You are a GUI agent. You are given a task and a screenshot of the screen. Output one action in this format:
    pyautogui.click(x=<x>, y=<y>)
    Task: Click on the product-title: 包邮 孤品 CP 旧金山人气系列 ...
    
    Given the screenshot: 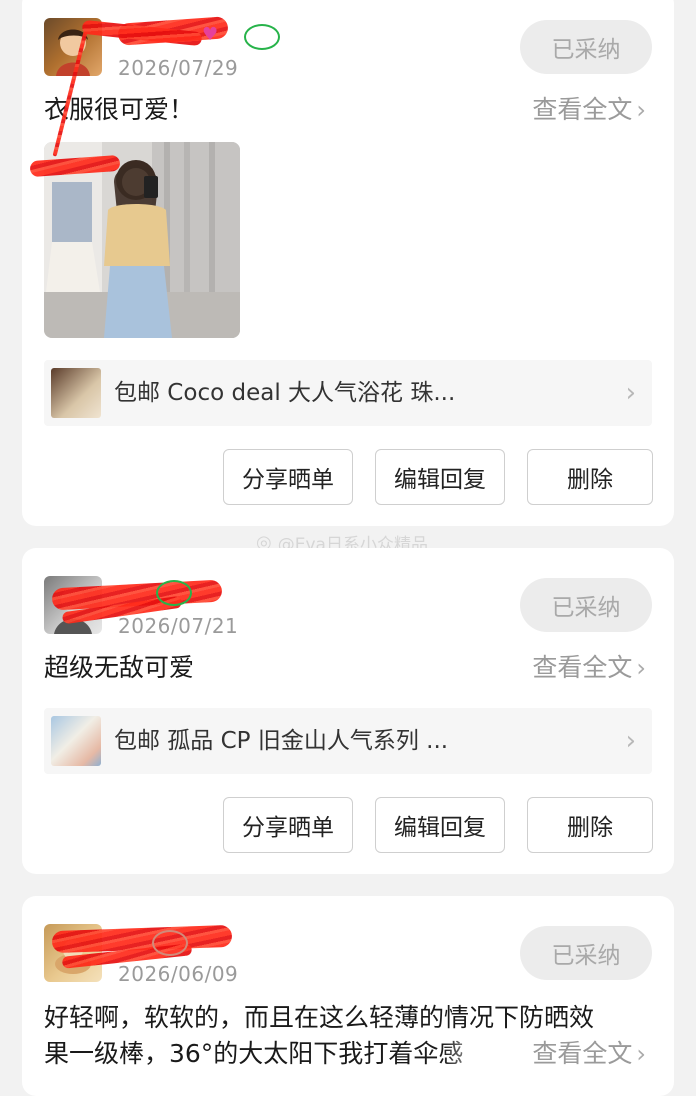 What is the action you would take?
    pyautogui.click(x=281, y=741)
    